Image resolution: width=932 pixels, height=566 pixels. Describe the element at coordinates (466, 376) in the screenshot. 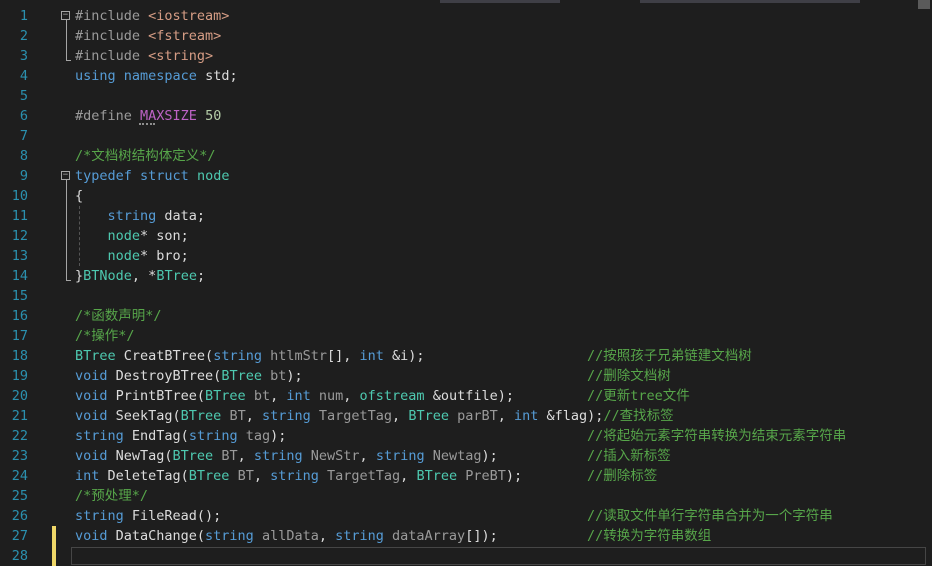

I see `code-line-19: 19 void DestroyBTree(BTree bt); //删除文档树` at that location.